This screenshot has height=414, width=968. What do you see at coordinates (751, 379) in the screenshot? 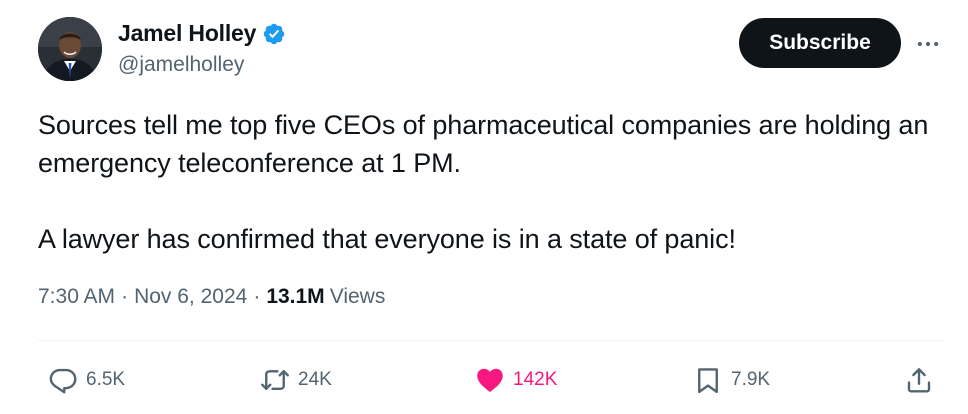
I see `bookmark-count: 7.9K` at bounding box center [751, 379].